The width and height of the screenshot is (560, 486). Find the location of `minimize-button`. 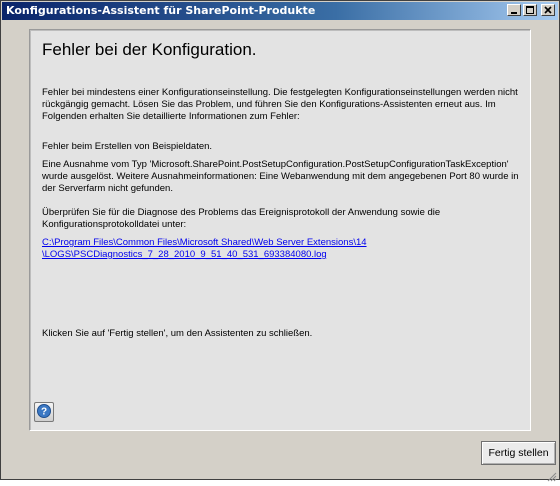

minimize-button is located at coordinates (514, 10).